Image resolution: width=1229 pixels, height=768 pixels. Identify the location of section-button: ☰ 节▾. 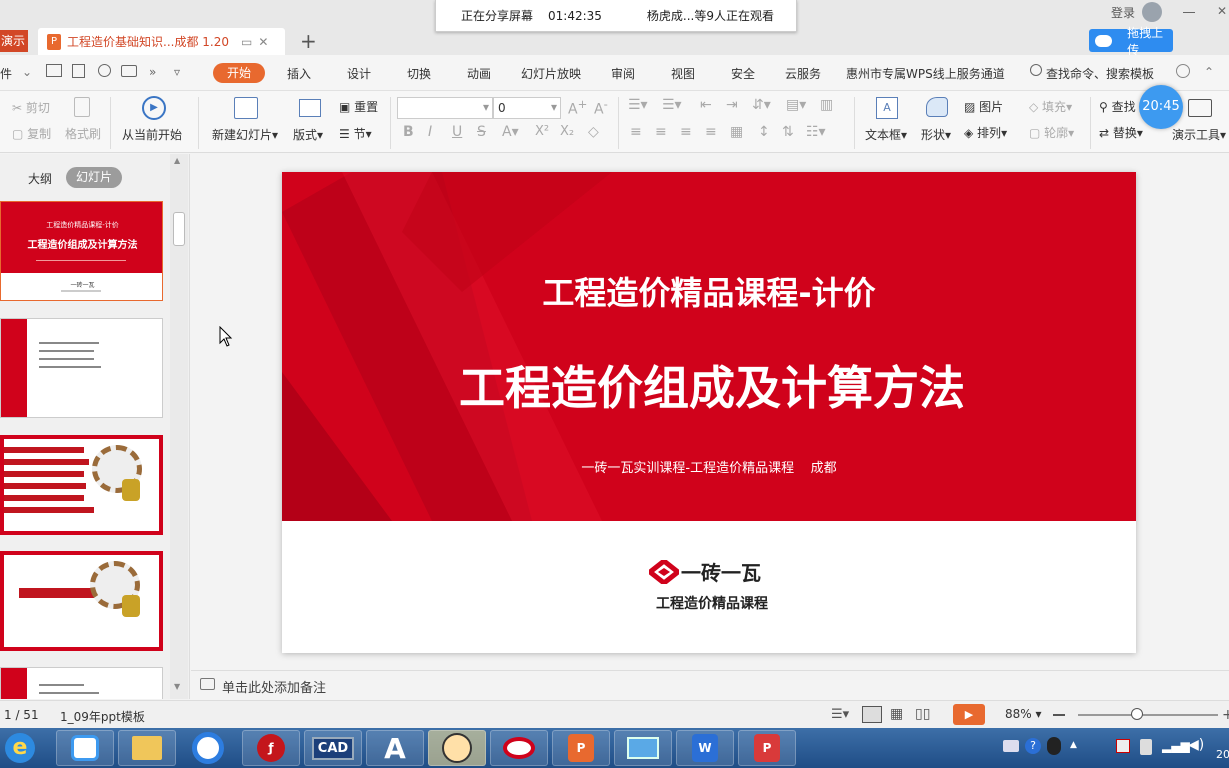
(355, 133).